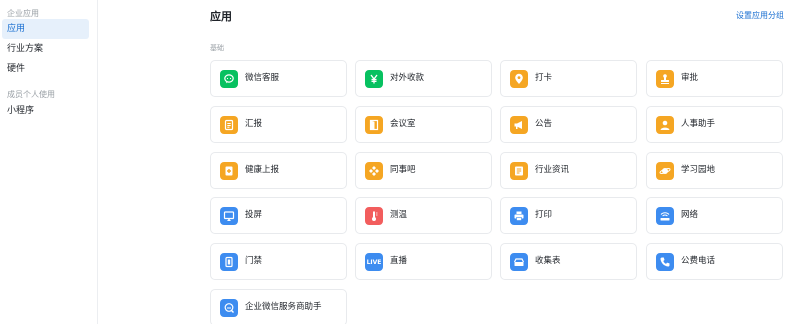 The height and width of the screenshot is (324, 800). Describe the element at coordinates (665, 79) in the screenshot. I see `stamp-icon` at that location.